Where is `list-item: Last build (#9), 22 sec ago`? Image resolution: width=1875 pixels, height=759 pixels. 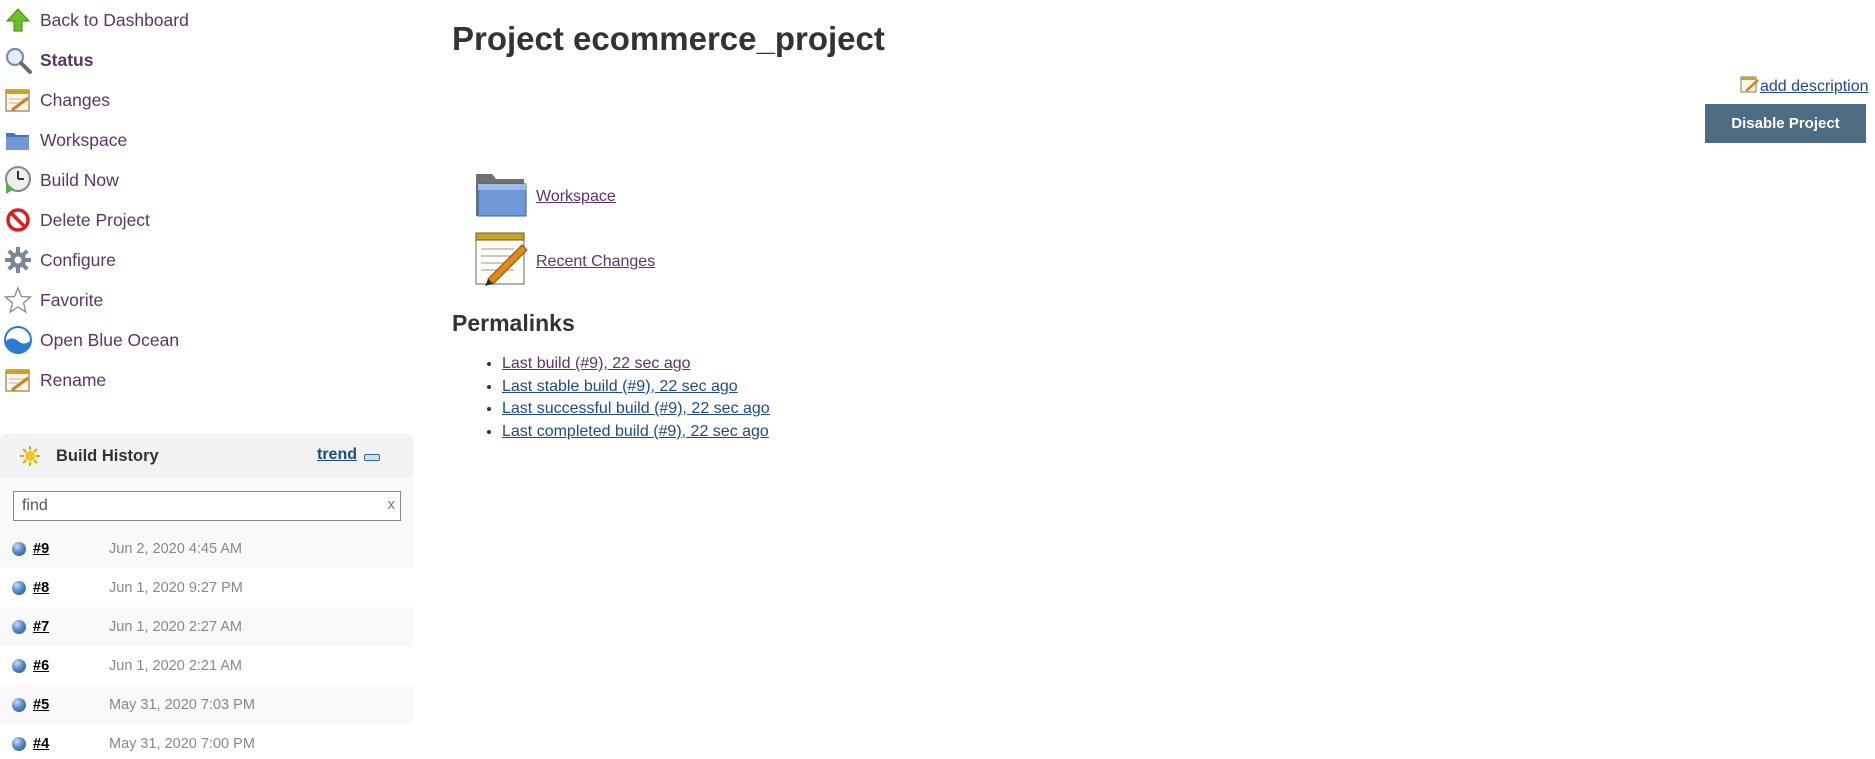 list-item: Last build (#9), 22 sec ago is located at coordinates (636, 364).